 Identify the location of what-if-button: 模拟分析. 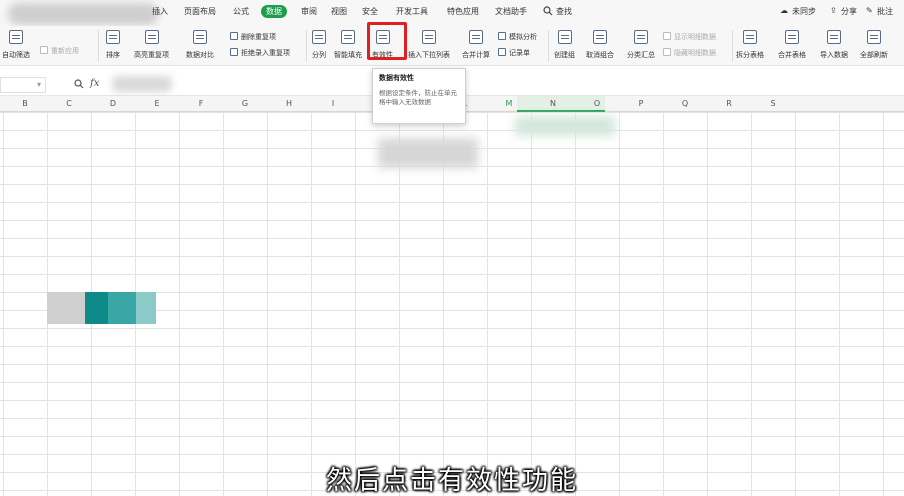
(517, 37).